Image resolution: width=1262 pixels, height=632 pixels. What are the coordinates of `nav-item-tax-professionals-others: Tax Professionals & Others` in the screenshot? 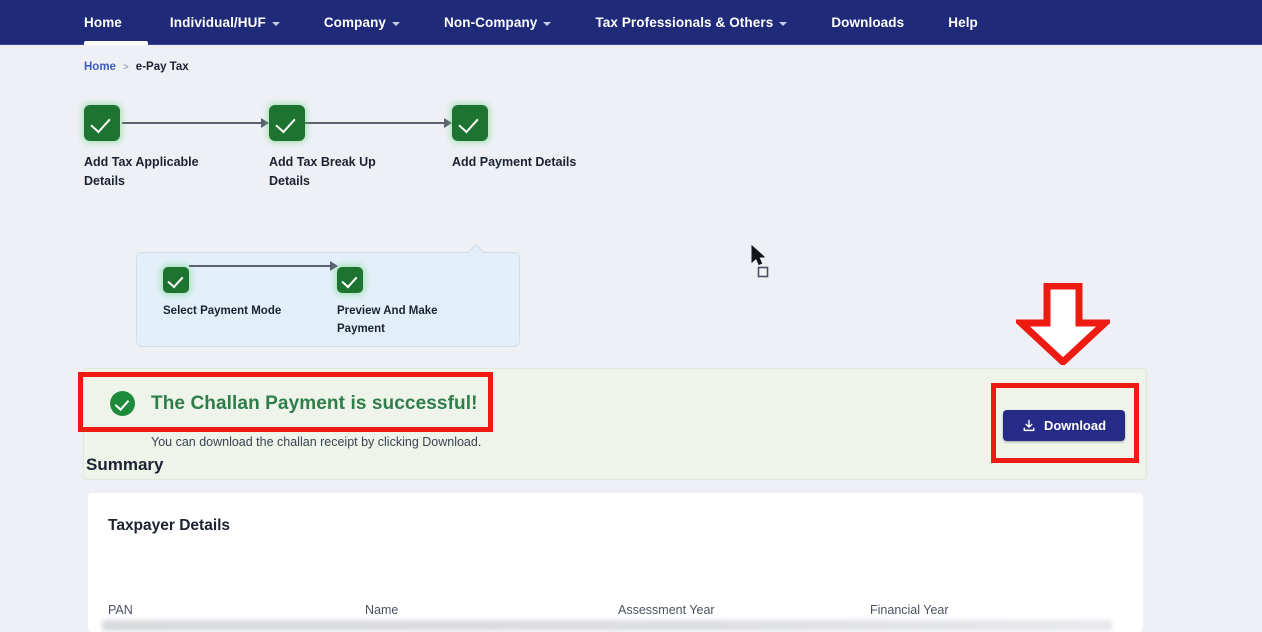 It's located at (691, 22).